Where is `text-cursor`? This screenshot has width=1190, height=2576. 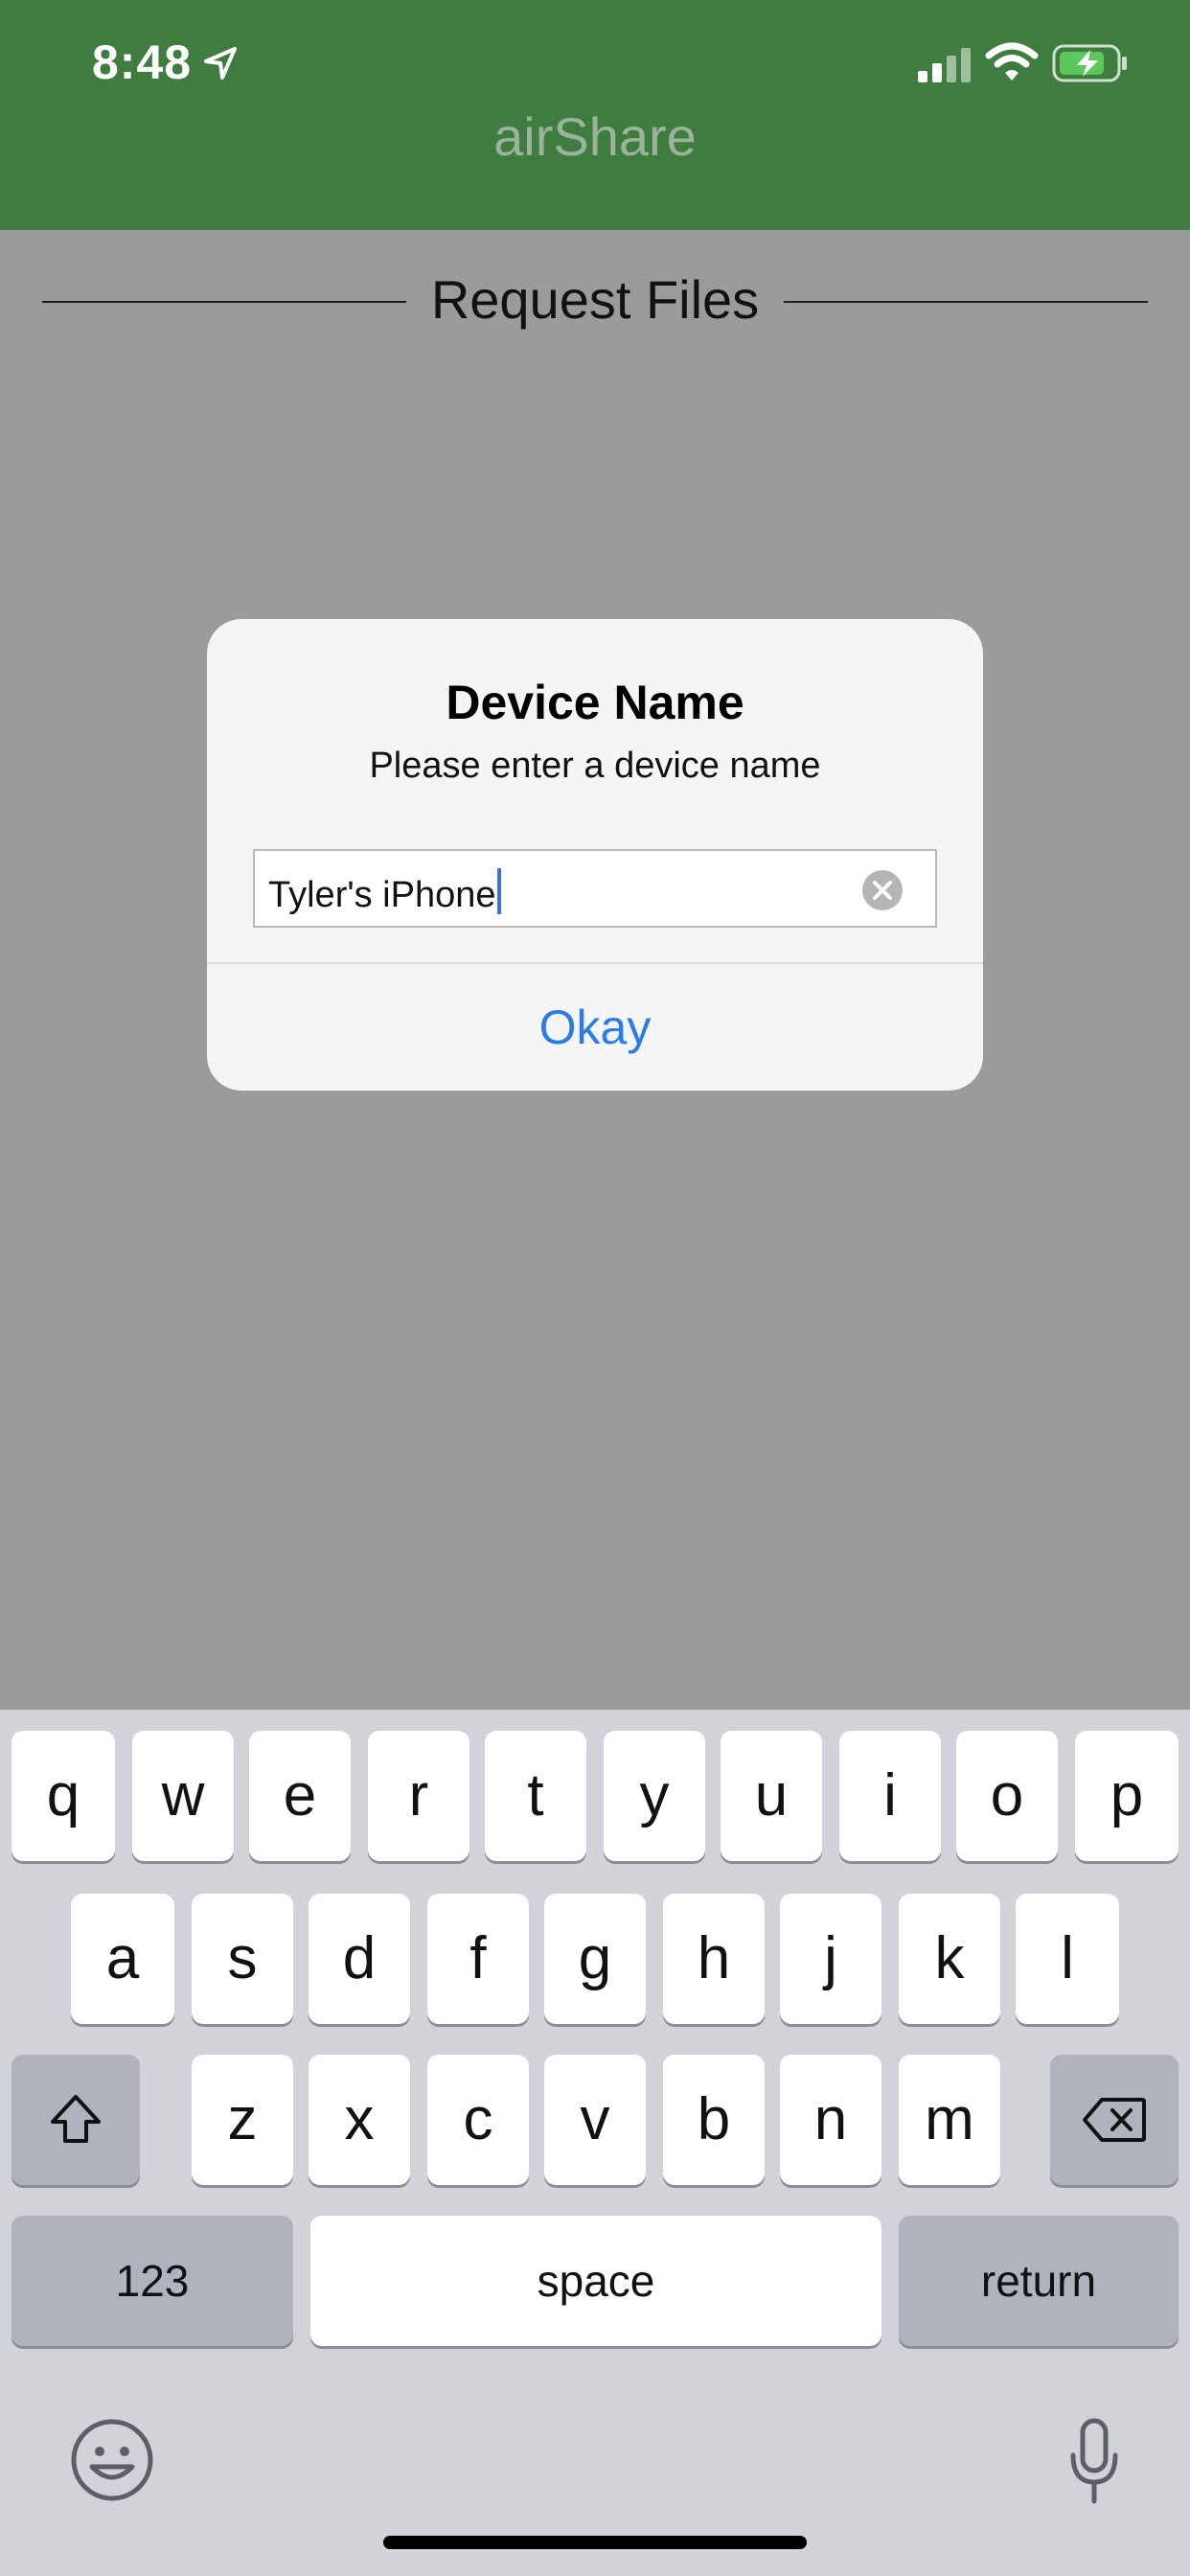 text-cursor is located at coordinates (500, 891).